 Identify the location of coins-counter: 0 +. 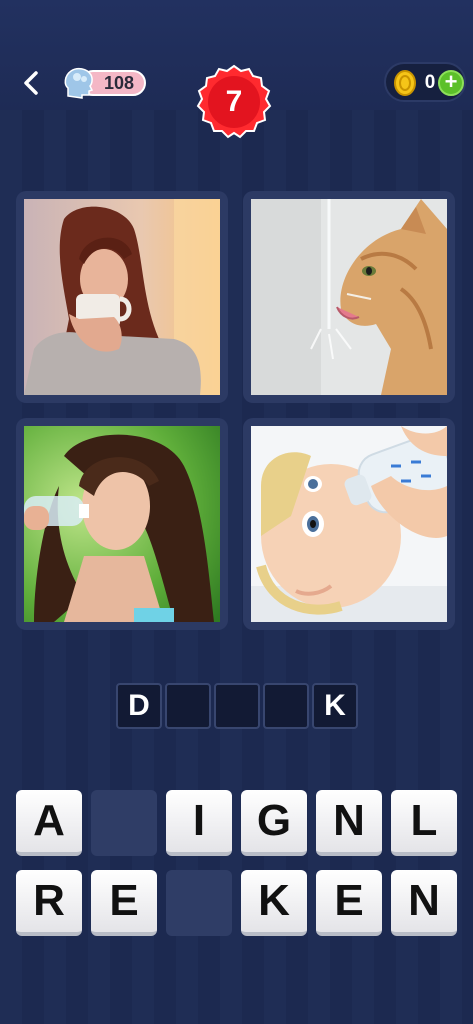
(425, 82).